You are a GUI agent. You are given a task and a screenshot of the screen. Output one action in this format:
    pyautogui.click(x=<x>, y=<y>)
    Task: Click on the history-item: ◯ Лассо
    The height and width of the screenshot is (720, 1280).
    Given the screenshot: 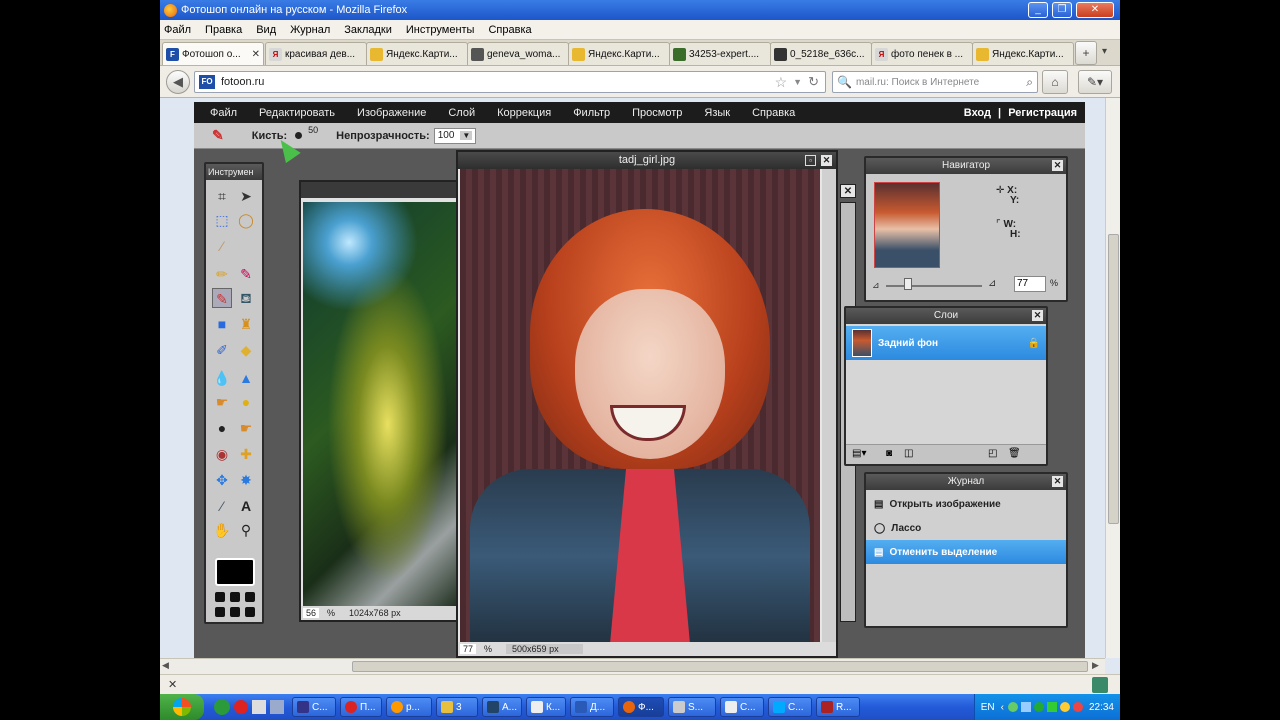 What is the action you would take?
    pyautogui.click(x=966, y=528)
    